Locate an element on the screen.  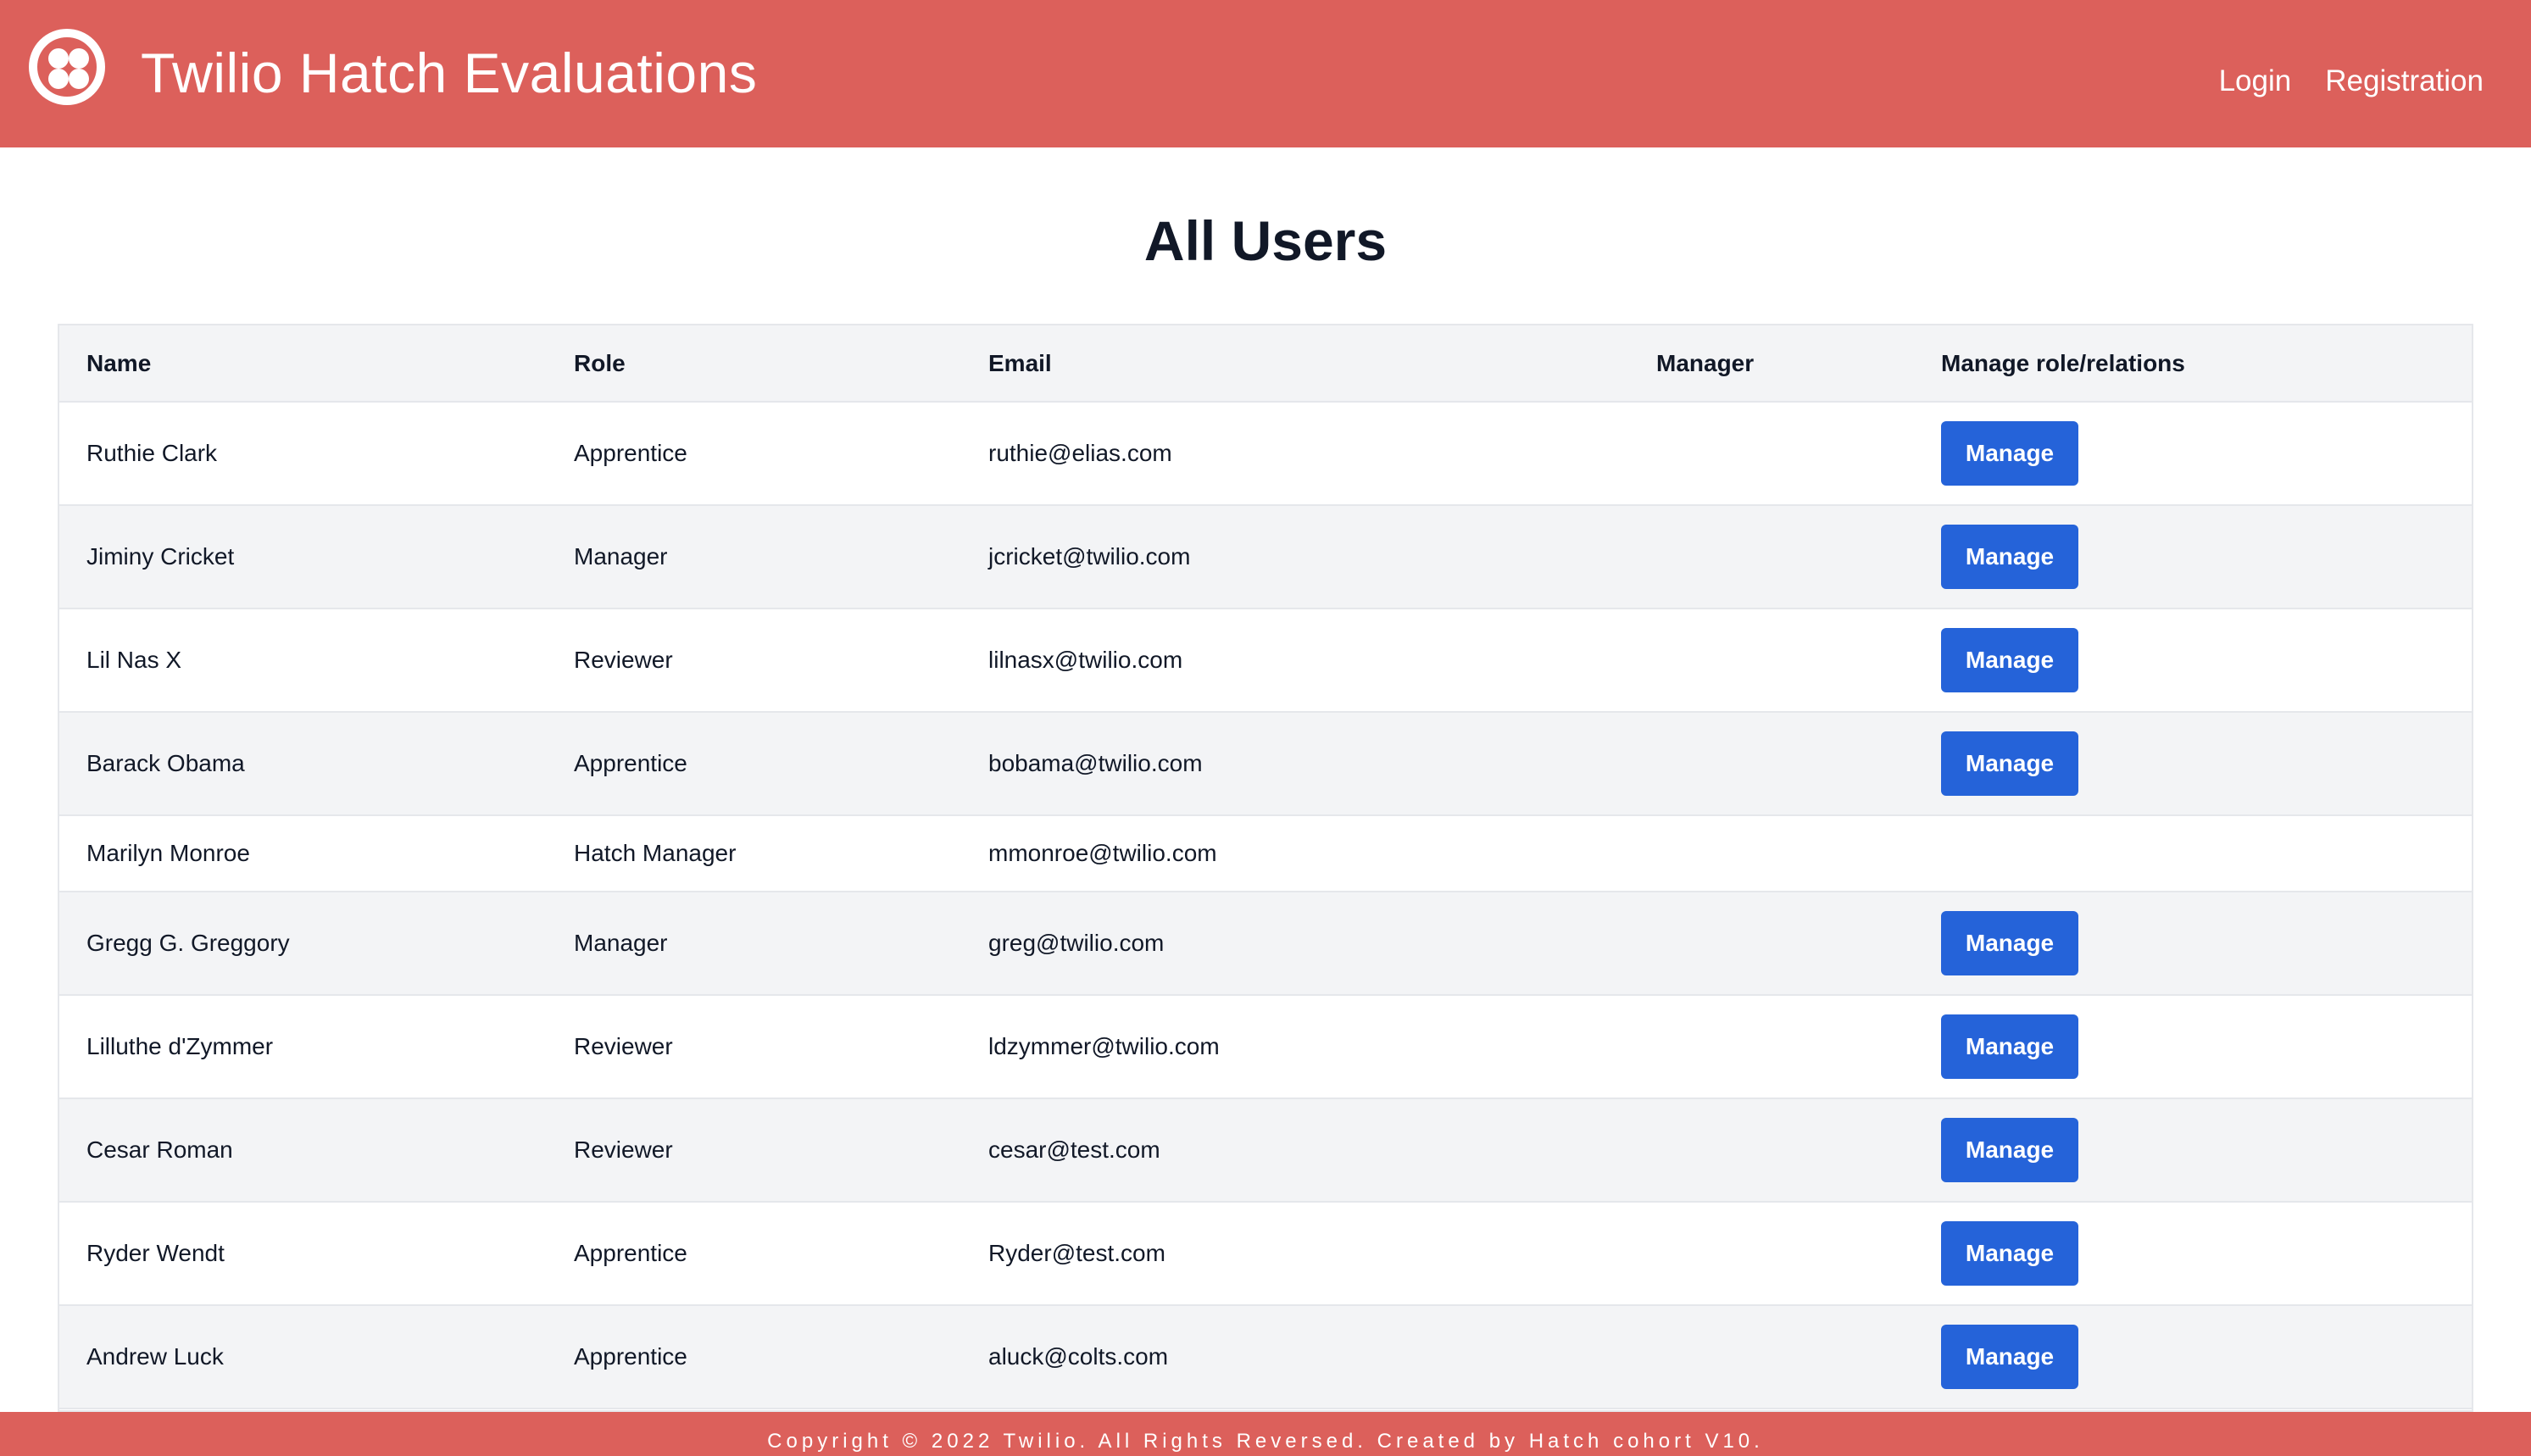
user-email-cell: Ryder@test.com is located at coordinates (1295, 1254).